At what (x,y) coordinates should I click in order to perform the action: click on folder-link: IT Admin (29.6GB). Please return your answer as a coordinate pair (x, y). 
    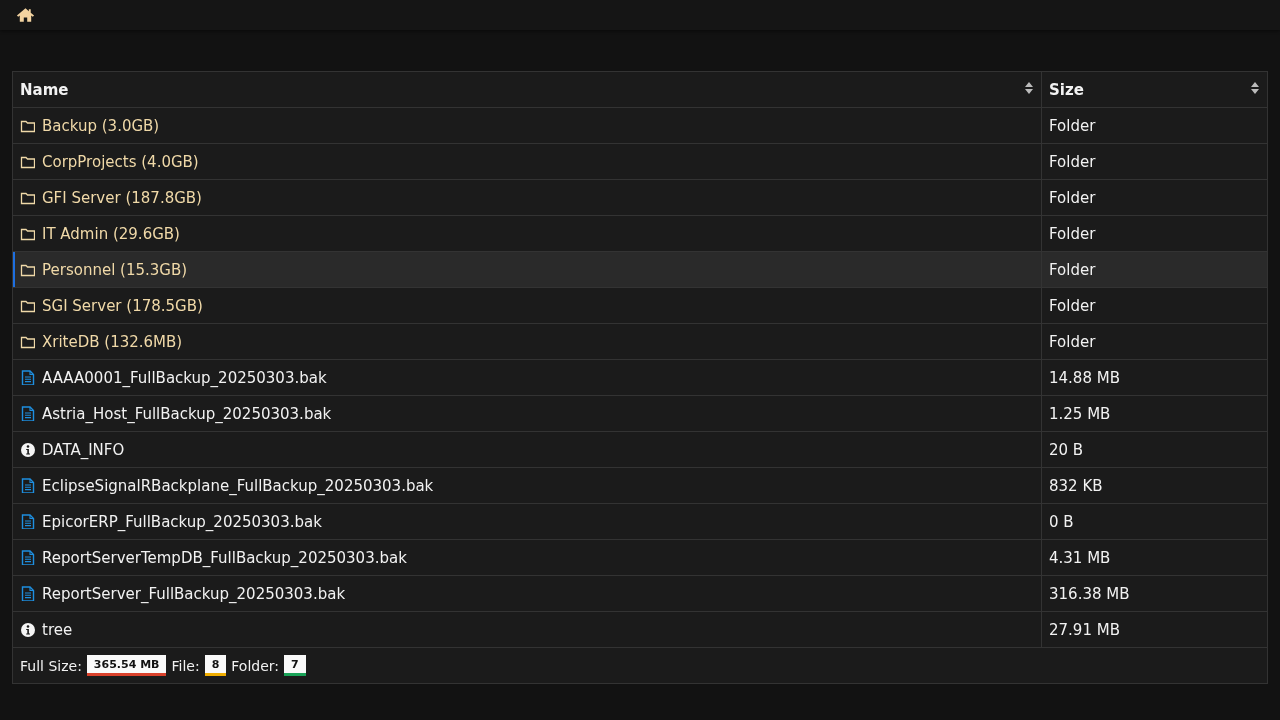
    Looking at the image, I should click on (111, 233).